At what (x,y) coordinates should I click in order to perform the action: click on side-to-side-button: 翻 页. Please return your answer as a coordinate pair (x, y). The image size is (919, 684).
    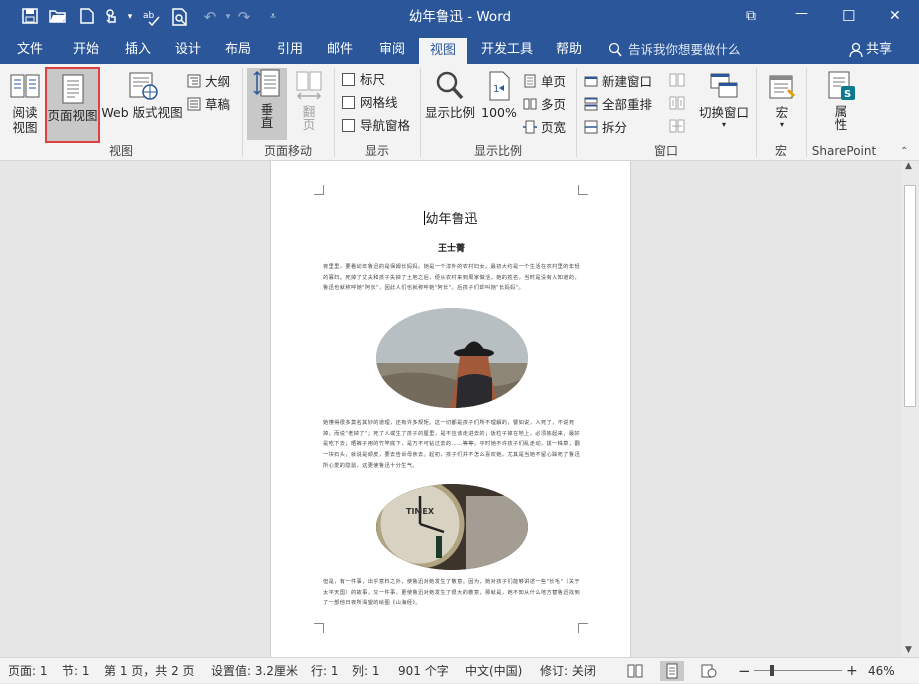
    Looking at the image, I should click on (309, 100).